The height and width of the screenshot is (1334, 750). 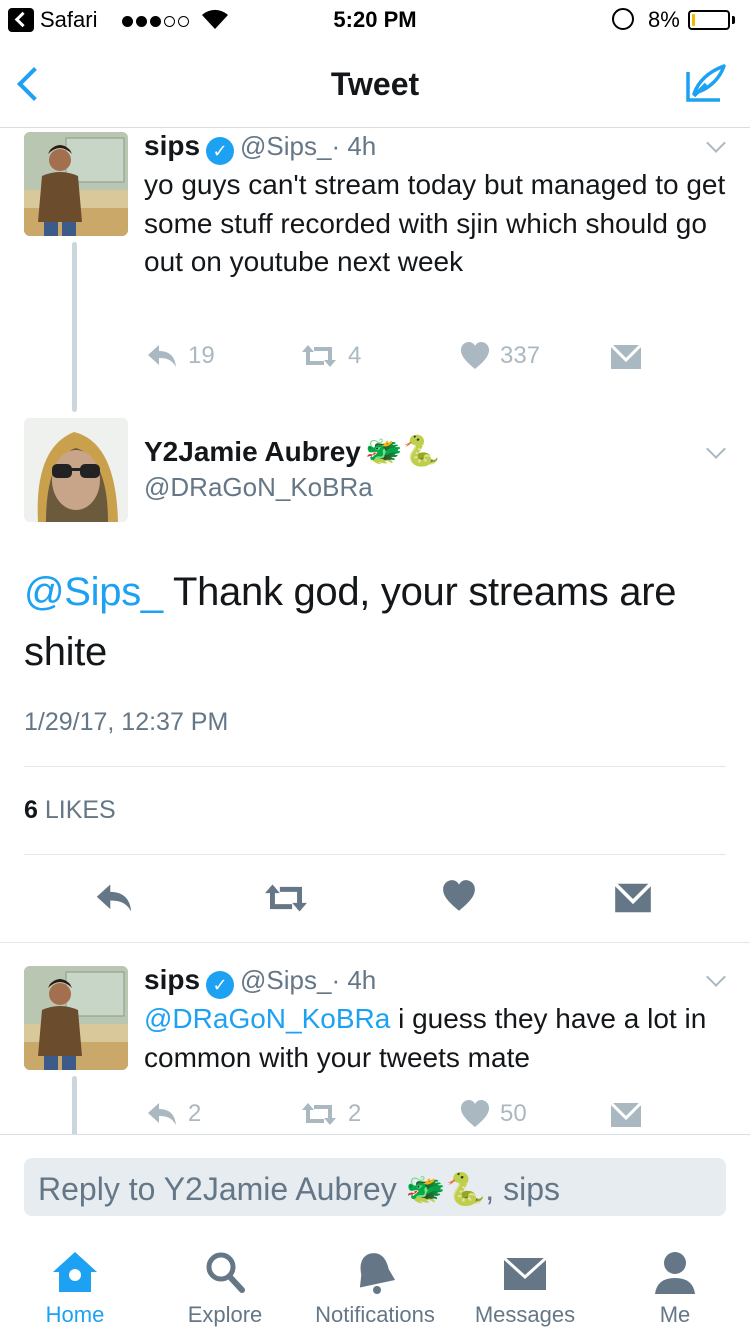 I want to click on like-button: 50, so click(x=493, y=1114).